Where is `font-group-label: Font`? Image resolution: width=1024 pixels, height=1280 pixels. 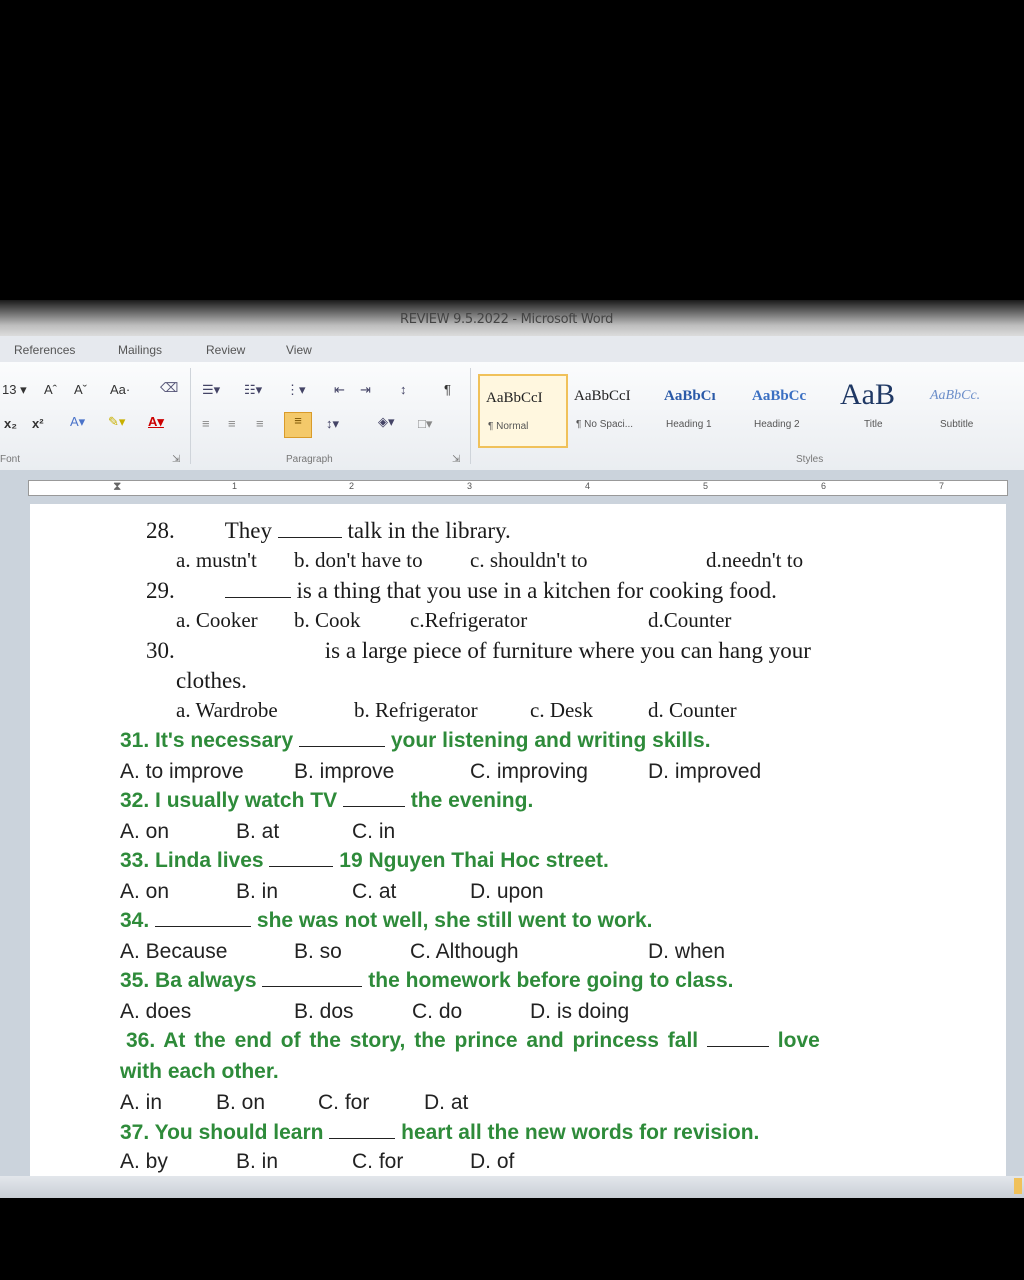 font-group-label: Font is located at coordinates (10, 459).